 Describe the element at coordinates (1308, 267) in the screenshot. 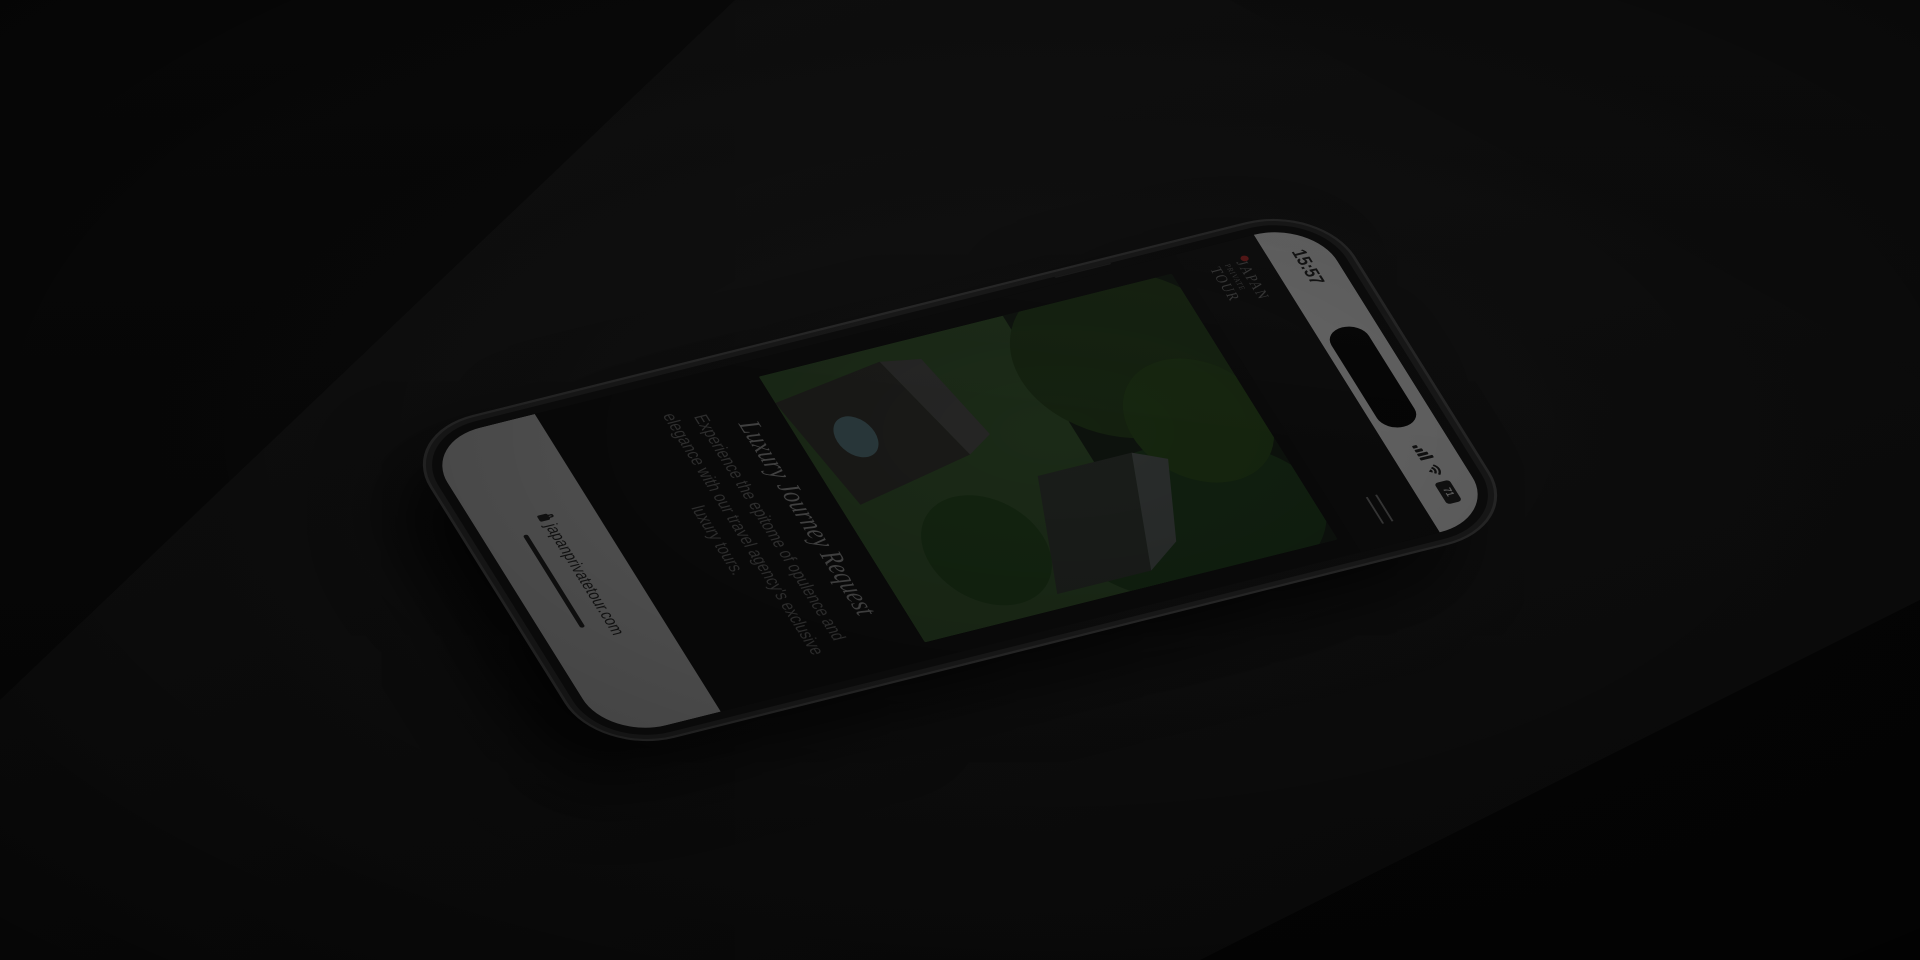

I see `status-time: 15:57` at that location.